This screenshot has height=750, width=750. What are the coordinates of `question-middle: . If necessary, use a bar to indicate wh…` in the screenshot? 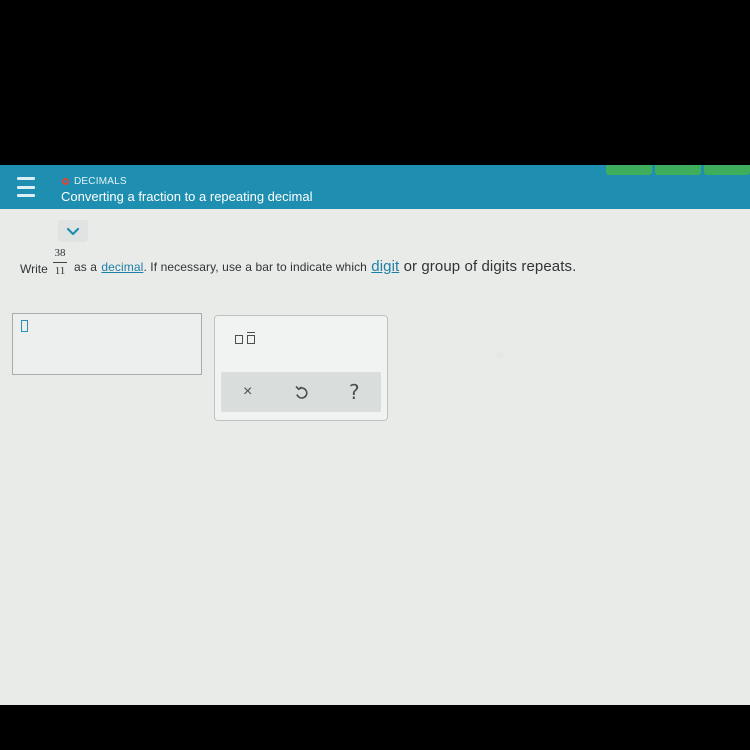 It's located at (255, 267).